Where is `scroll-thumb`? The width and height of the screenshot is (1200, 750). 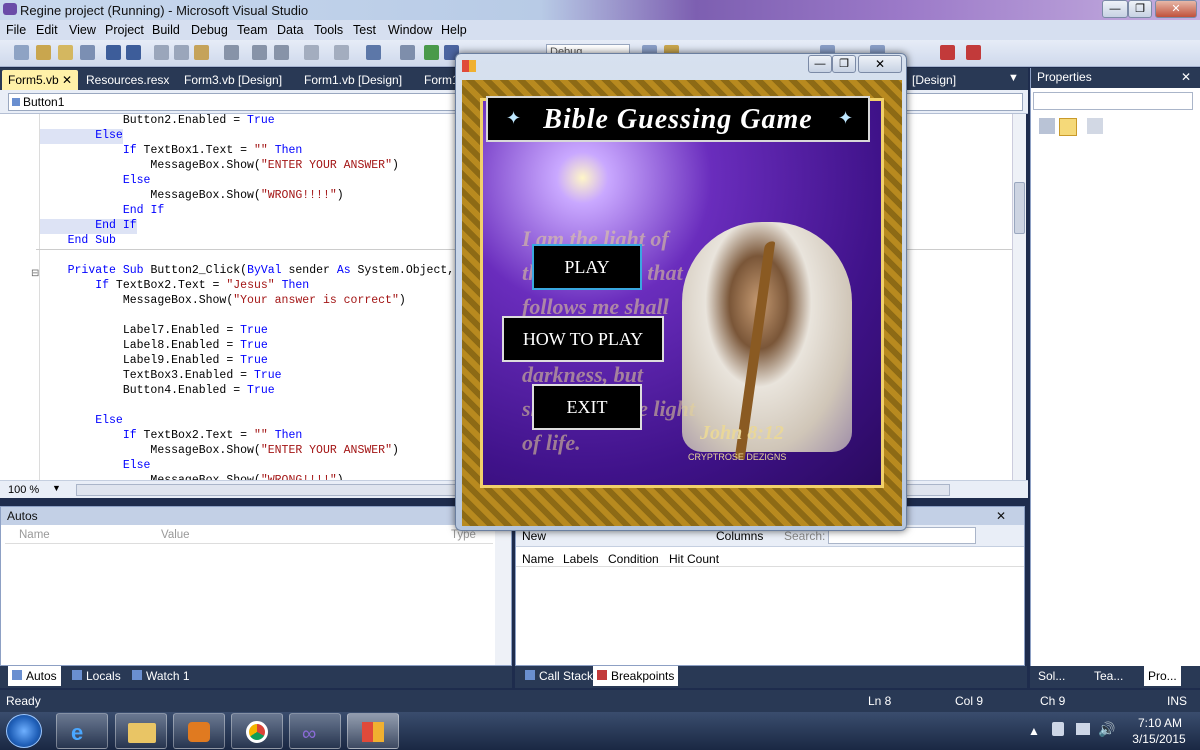 scroll-thumb is located at coordinates (1019, 208).